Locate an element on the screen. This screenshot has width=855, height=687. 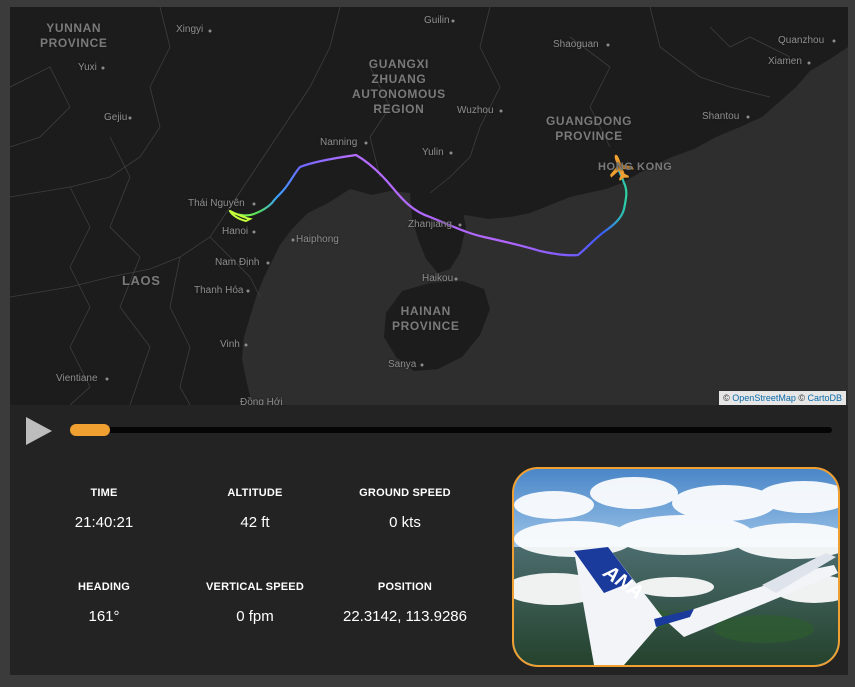
map-label-gejiu: Gejiu is located at coordinates (116, 117).